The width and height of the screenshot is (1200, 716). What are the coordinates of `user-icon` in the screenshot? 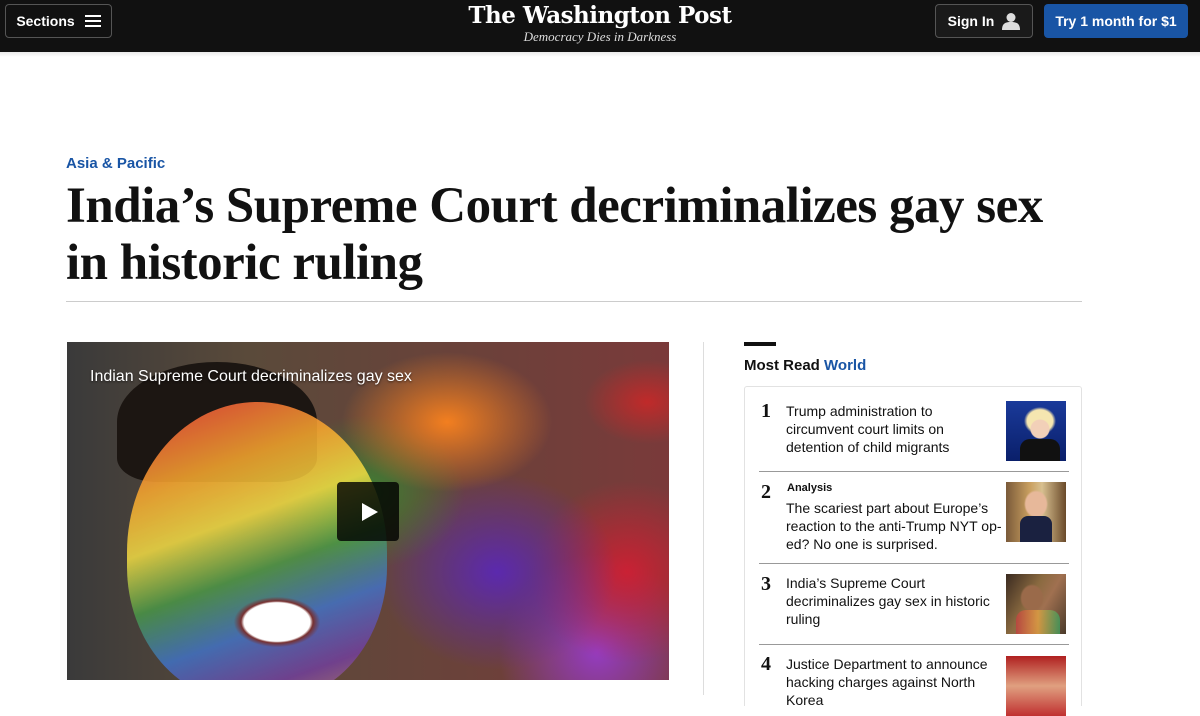 It's located at (1011, 21).